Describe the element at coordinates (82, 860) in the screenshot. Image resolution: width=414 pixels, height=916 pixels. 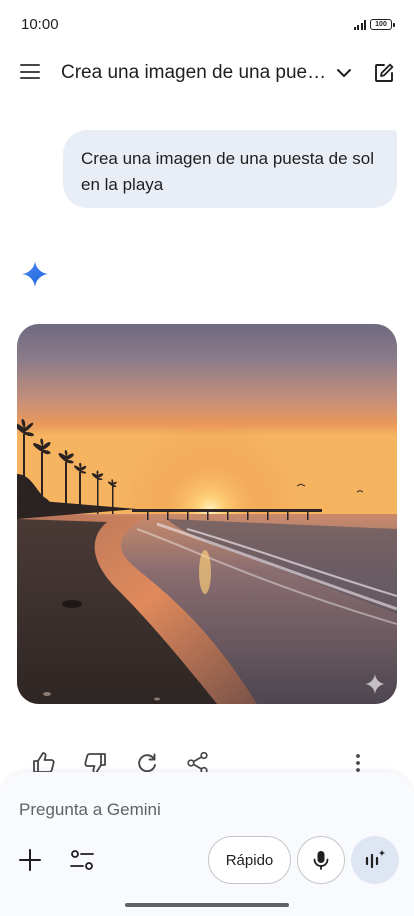
I see `tools-icon` at that location.